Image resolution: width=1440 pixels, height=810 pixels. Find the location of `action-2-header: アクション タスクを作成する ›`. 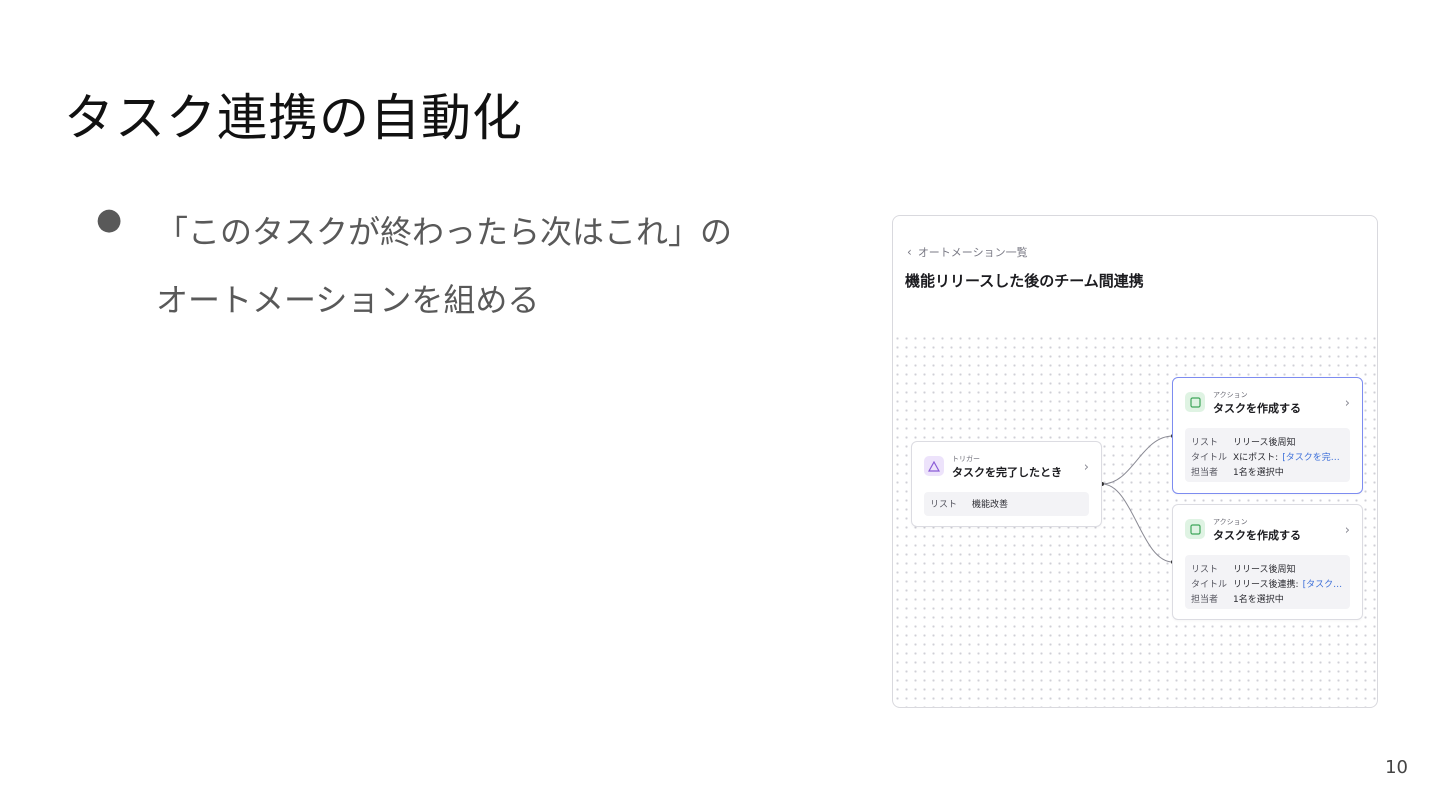

action-2-header: アクション タスクを作成する › is located at coordinates (1268, 532).